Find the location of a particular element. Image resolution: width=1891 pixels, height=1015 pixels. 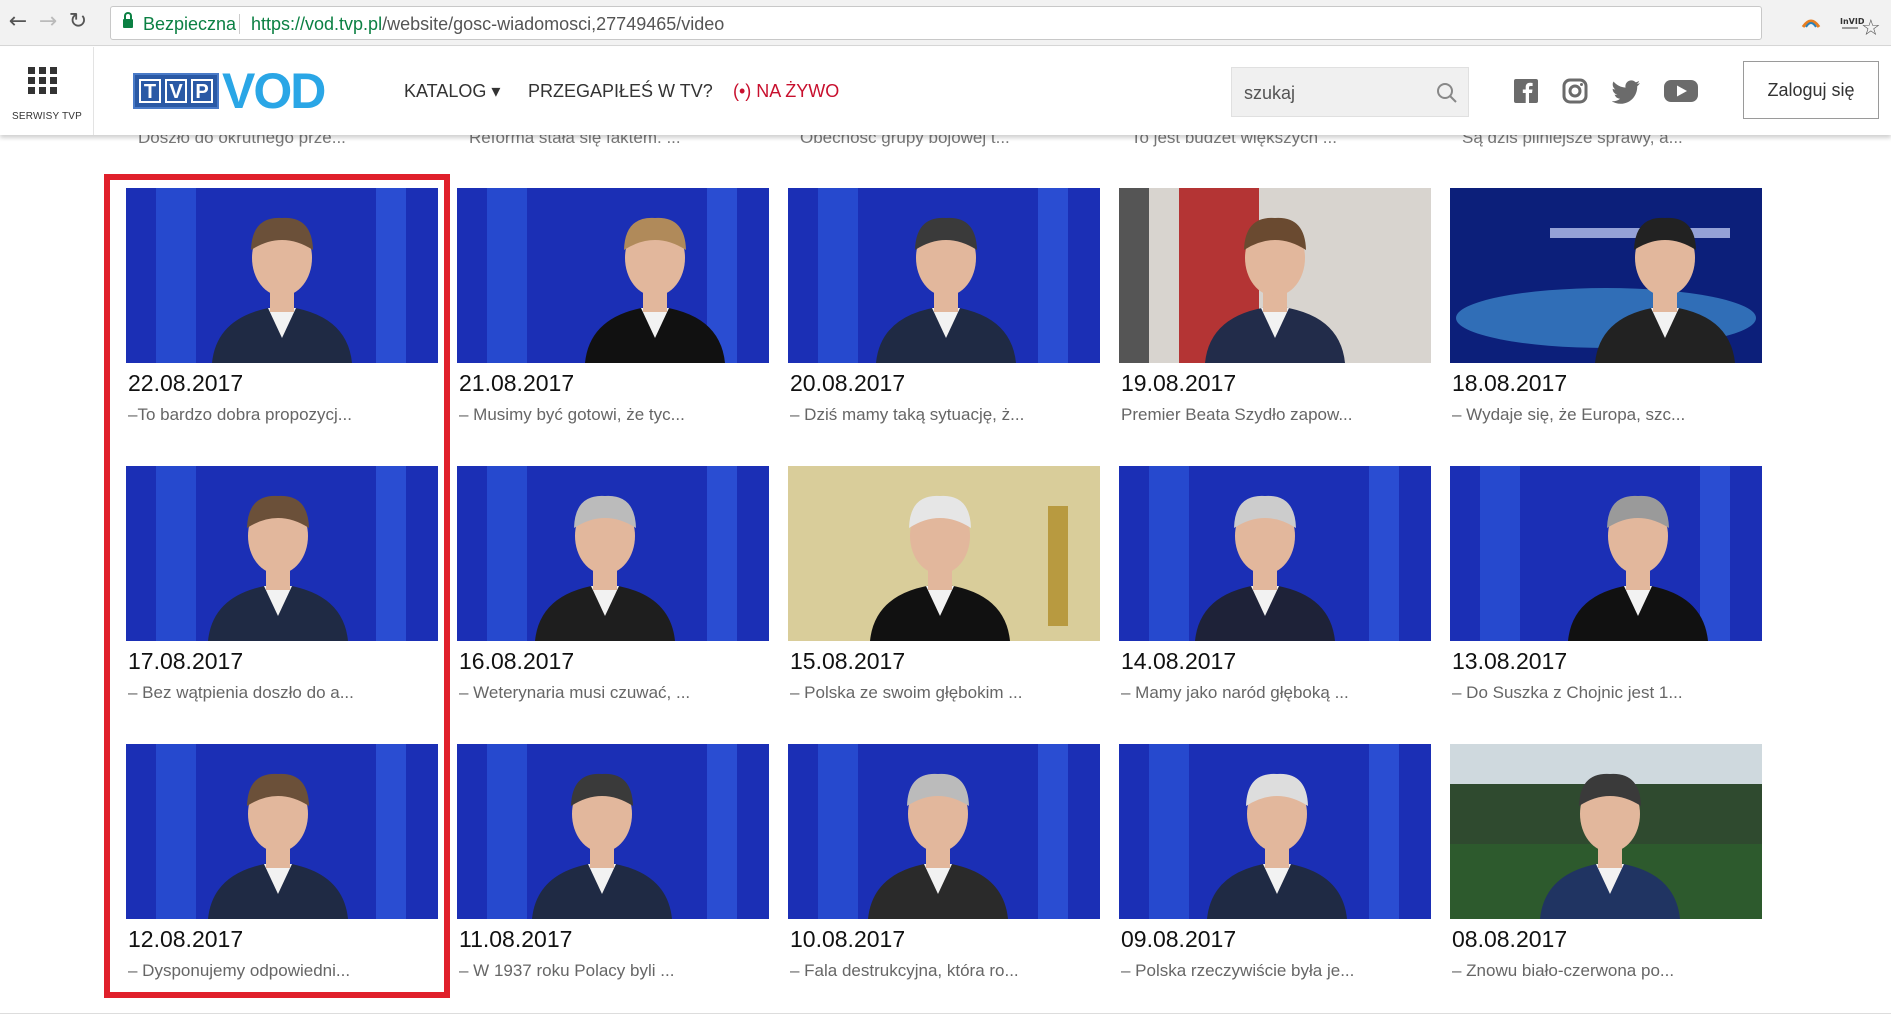

youtube-icon is located at coordinates (1681, 91).